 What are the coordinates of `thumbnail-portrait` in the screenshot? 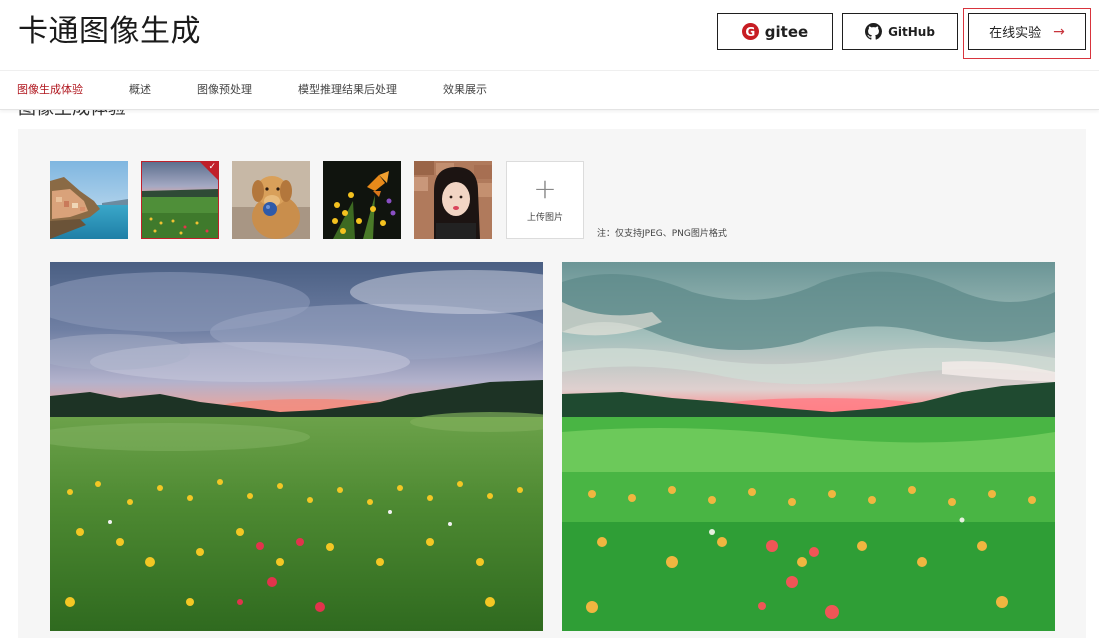 It's located at (453, 200).